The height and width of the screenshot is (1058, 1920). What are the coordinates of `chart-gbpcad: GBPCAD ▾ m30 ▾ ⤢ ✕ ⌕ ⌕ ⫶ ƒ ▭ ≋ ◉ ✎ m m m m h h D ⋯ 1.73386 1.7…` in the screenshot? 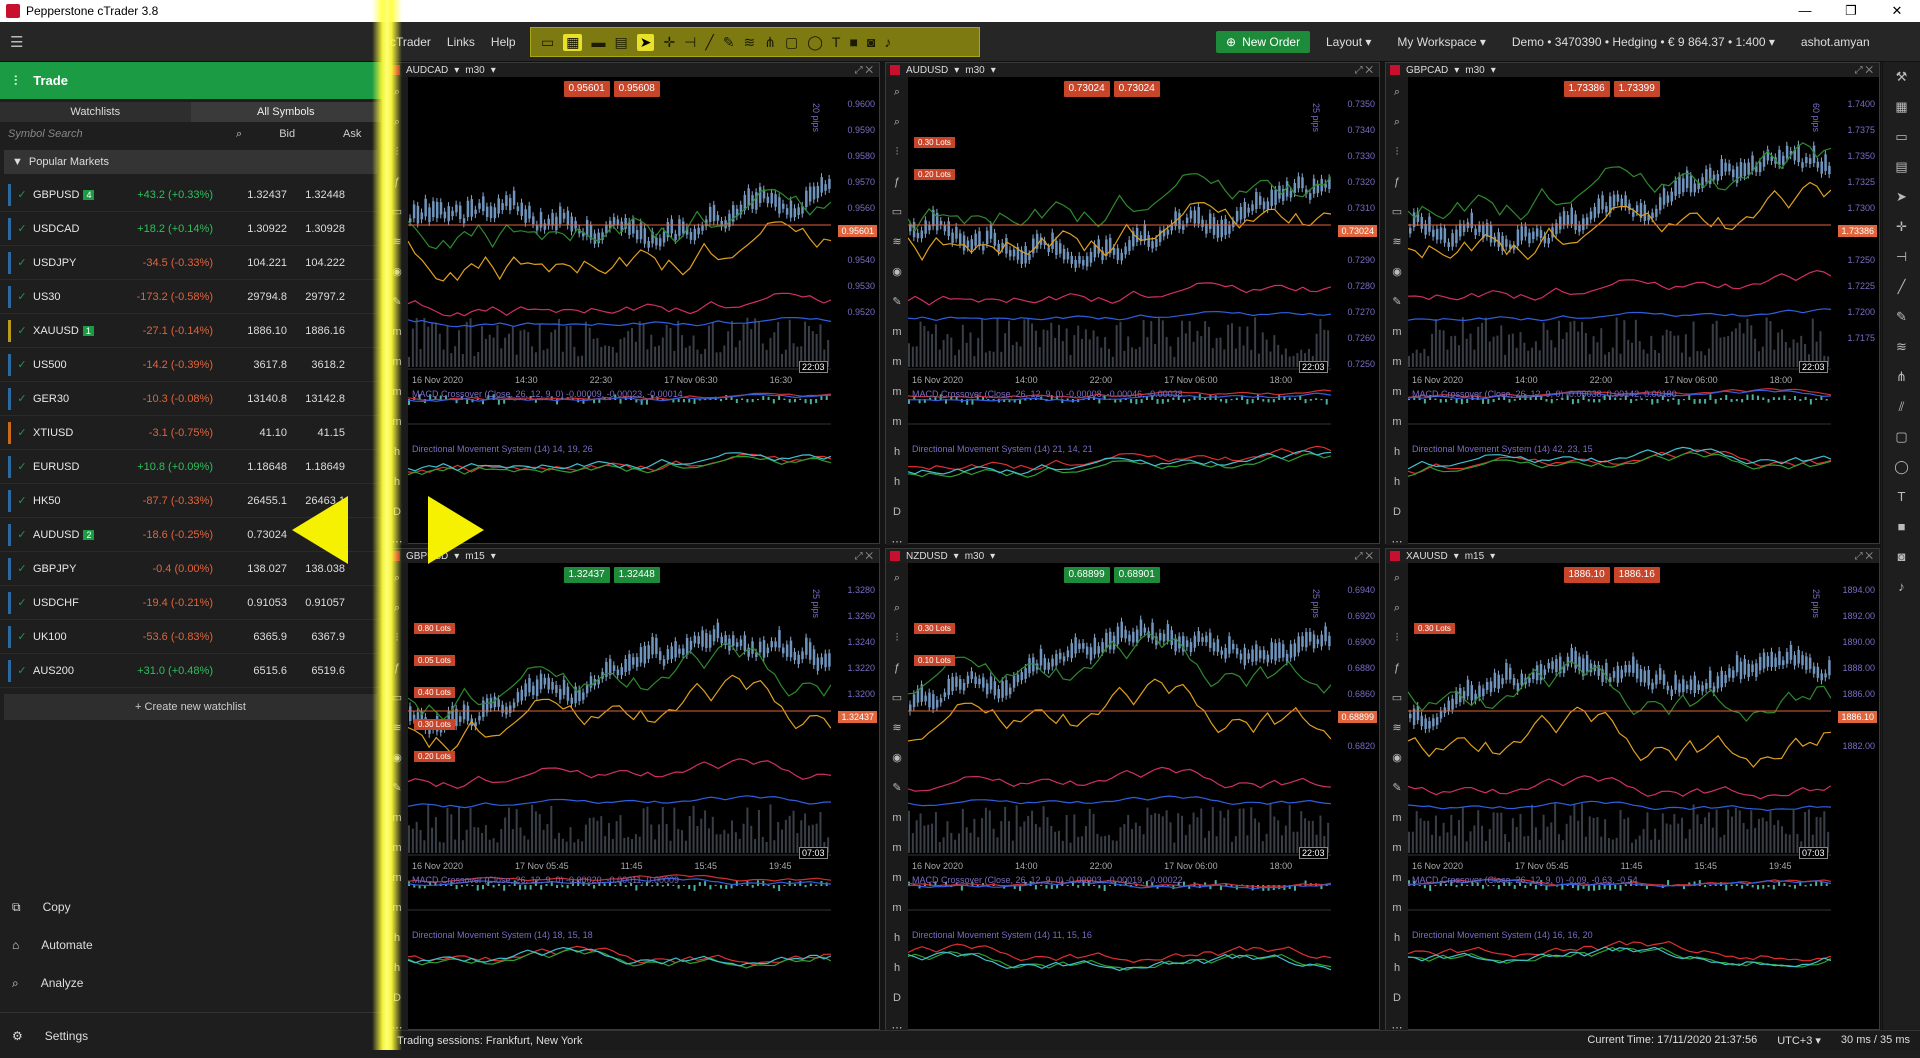 It's located at (1632, 305).